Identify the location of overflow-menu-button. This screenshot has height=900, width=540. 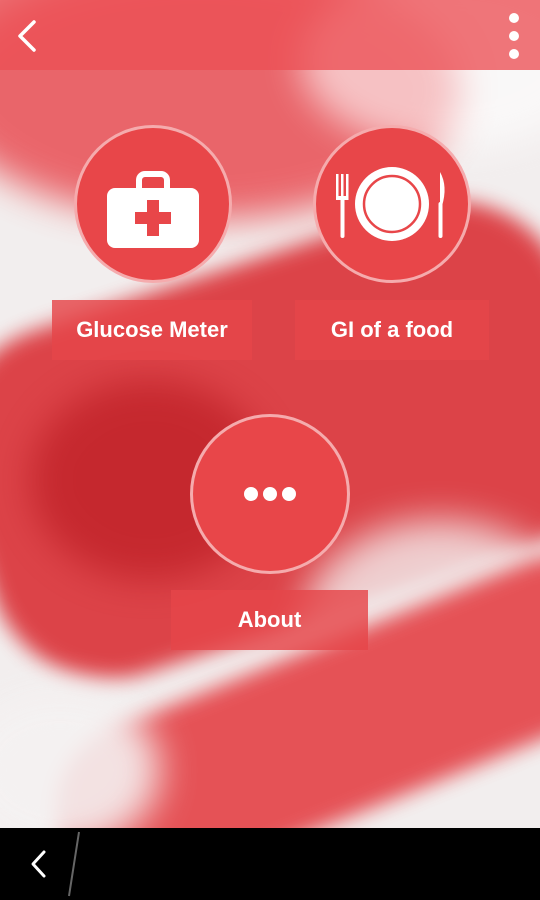
(514, 36).